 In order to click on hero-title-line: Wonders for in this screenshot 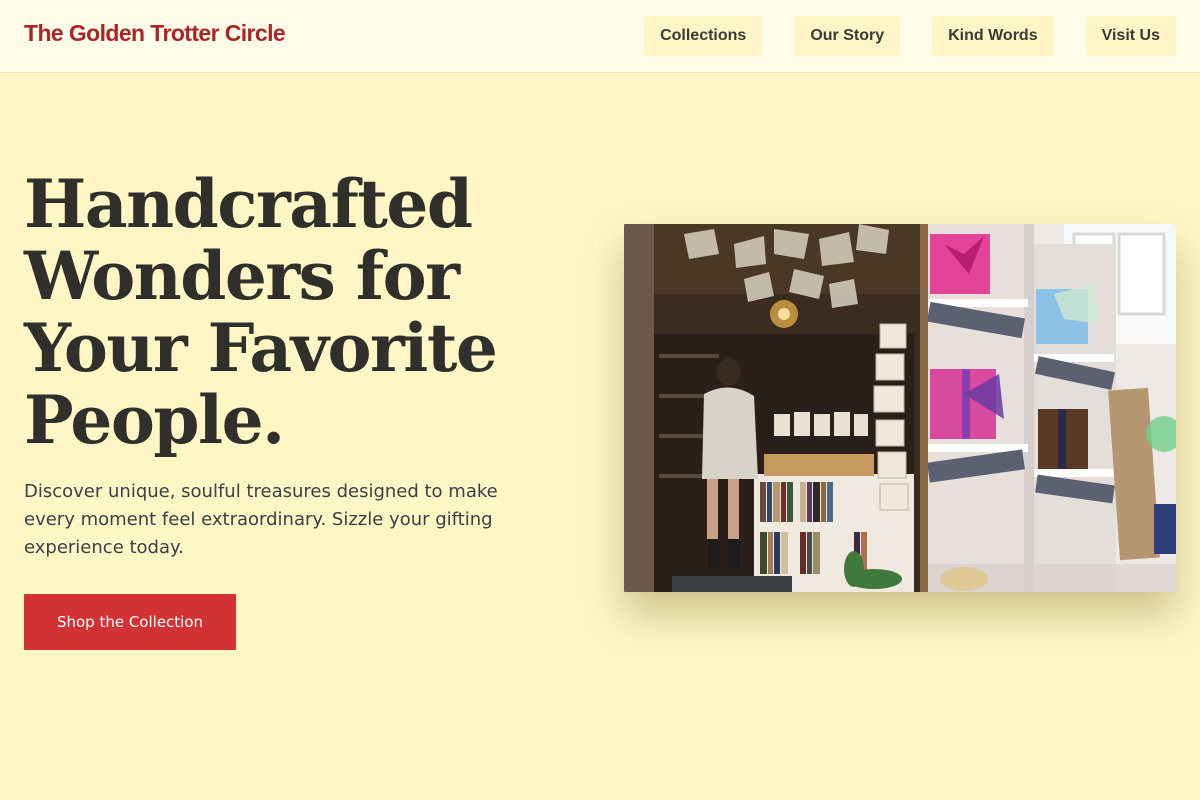, I will do `click(242, 276)`.